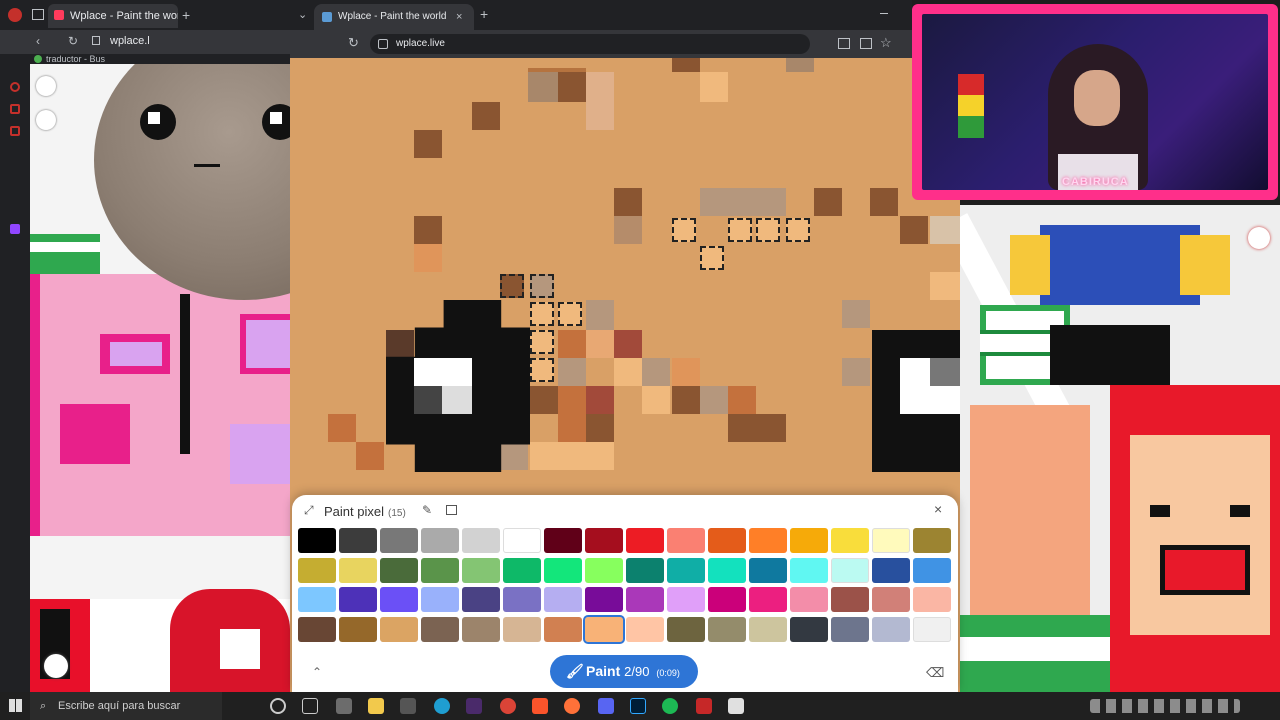 Image resolution: width=1280 pixels, height=720 pixels. Describe the element at coordinates (15, 87) in the screenshot. I see `sidebar-red-icon` at that location.